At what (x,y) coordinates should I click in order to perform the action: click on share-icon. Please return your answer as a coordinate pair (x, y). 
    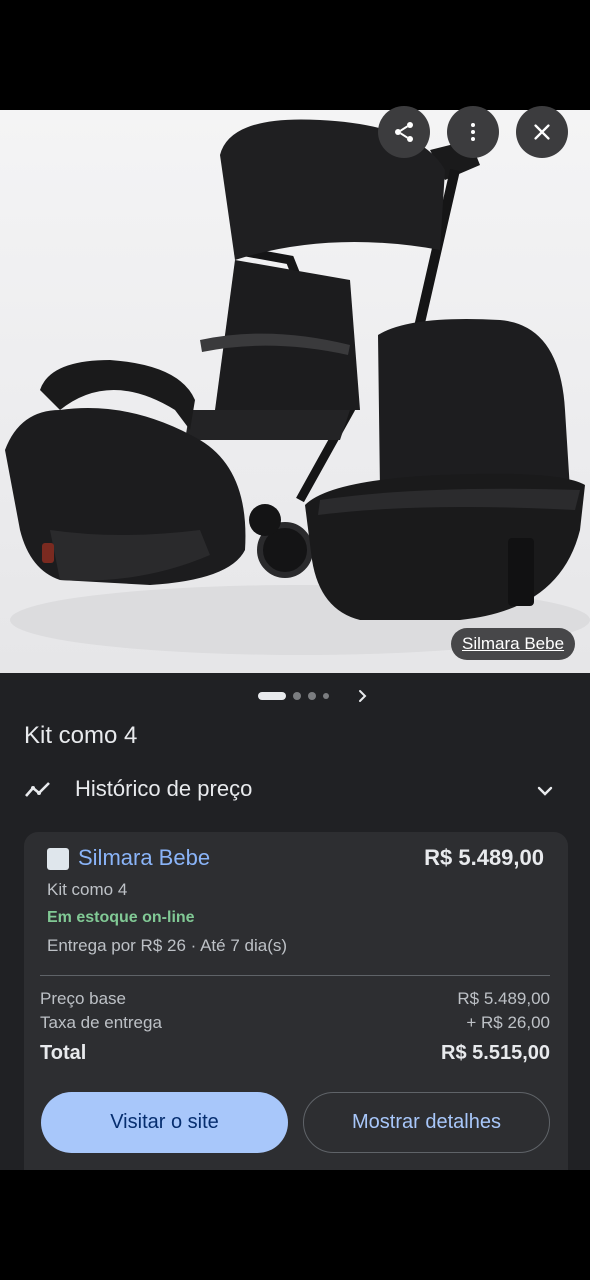
    Looking at the image, I should click on (404, 132).